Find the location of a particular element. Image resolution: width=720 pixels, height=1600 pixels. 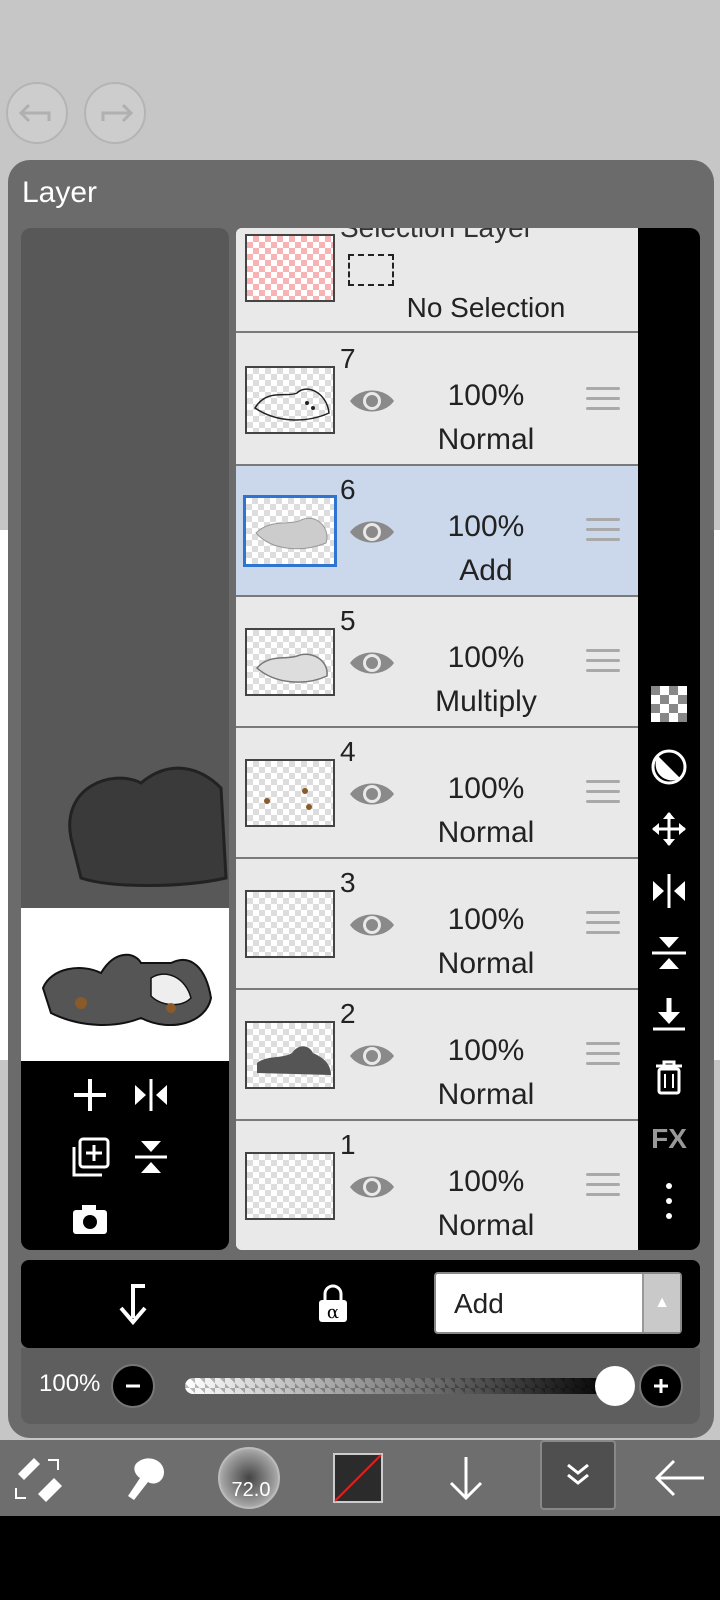

camera-icon is located at coordinates (90, 1219).